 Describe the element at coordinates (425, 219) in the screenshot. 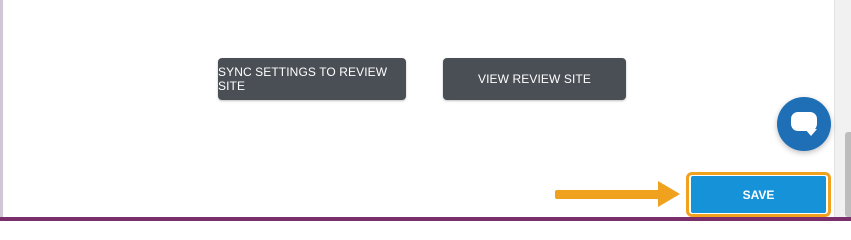

I see `window-frame-bottom` at that location.